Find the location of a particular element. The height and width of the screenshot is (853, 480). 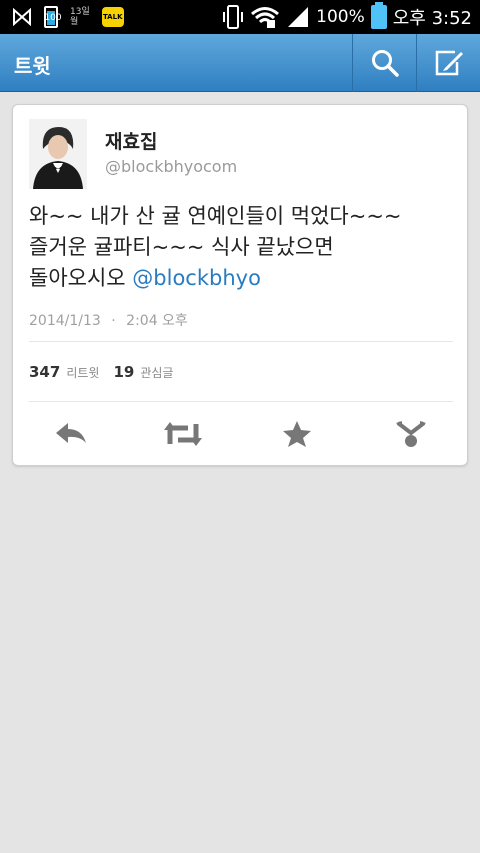

signal-icon is located at coordinates (298, 17).